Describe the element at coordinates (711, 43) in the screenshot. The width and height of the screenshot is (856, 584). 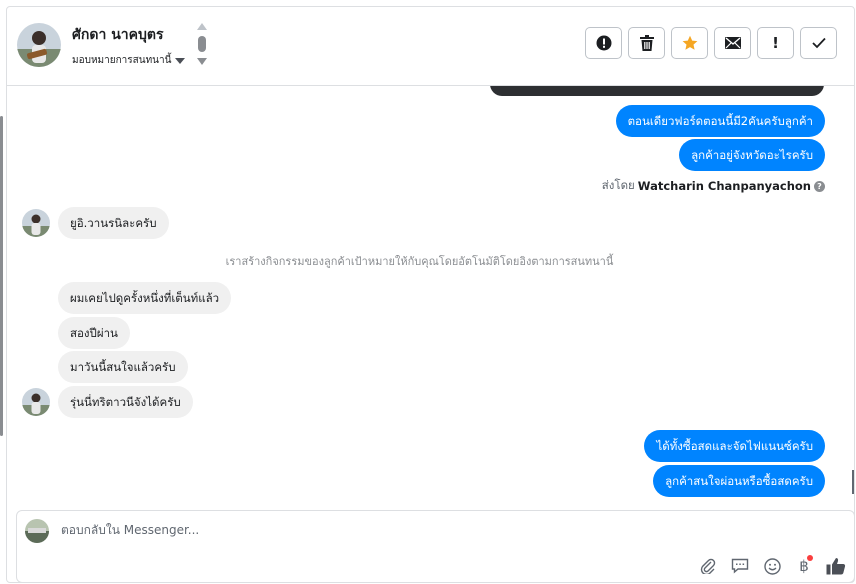
I see `conversation-toolbar: !` at that location.